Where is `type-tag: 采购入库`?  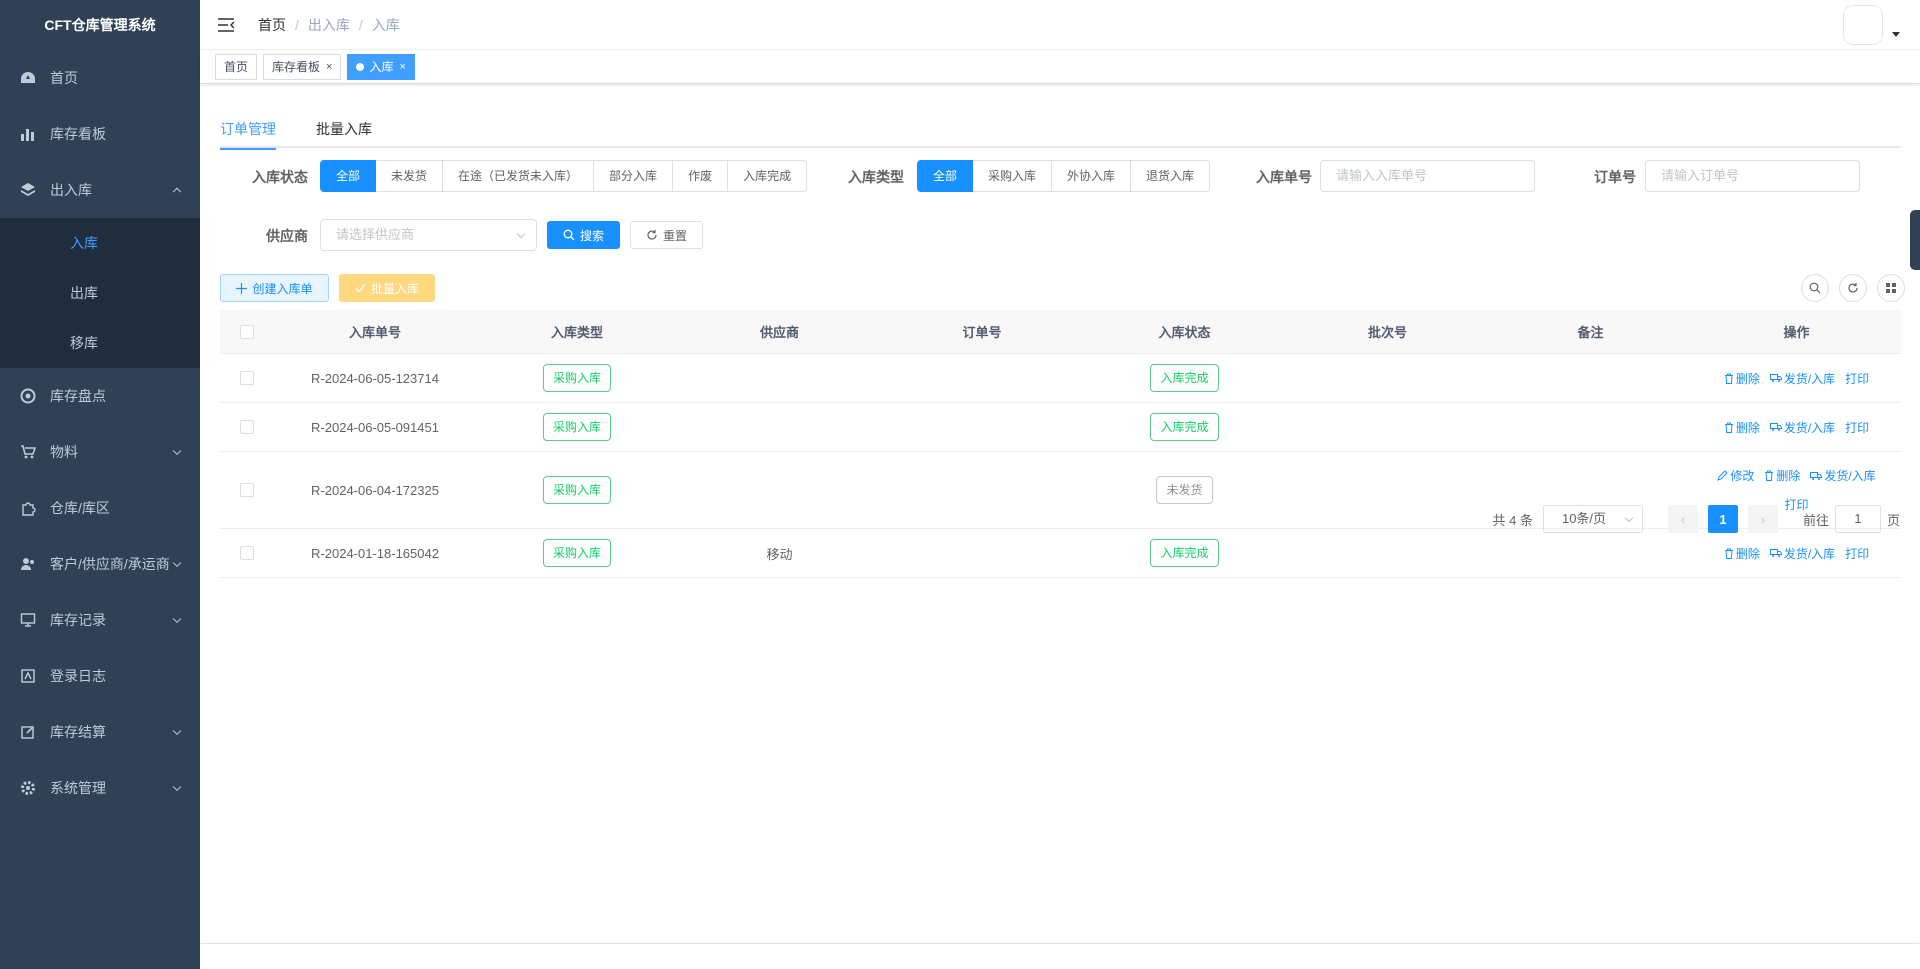
type-tag: 采购入库 is located at coordinates (576, 378).